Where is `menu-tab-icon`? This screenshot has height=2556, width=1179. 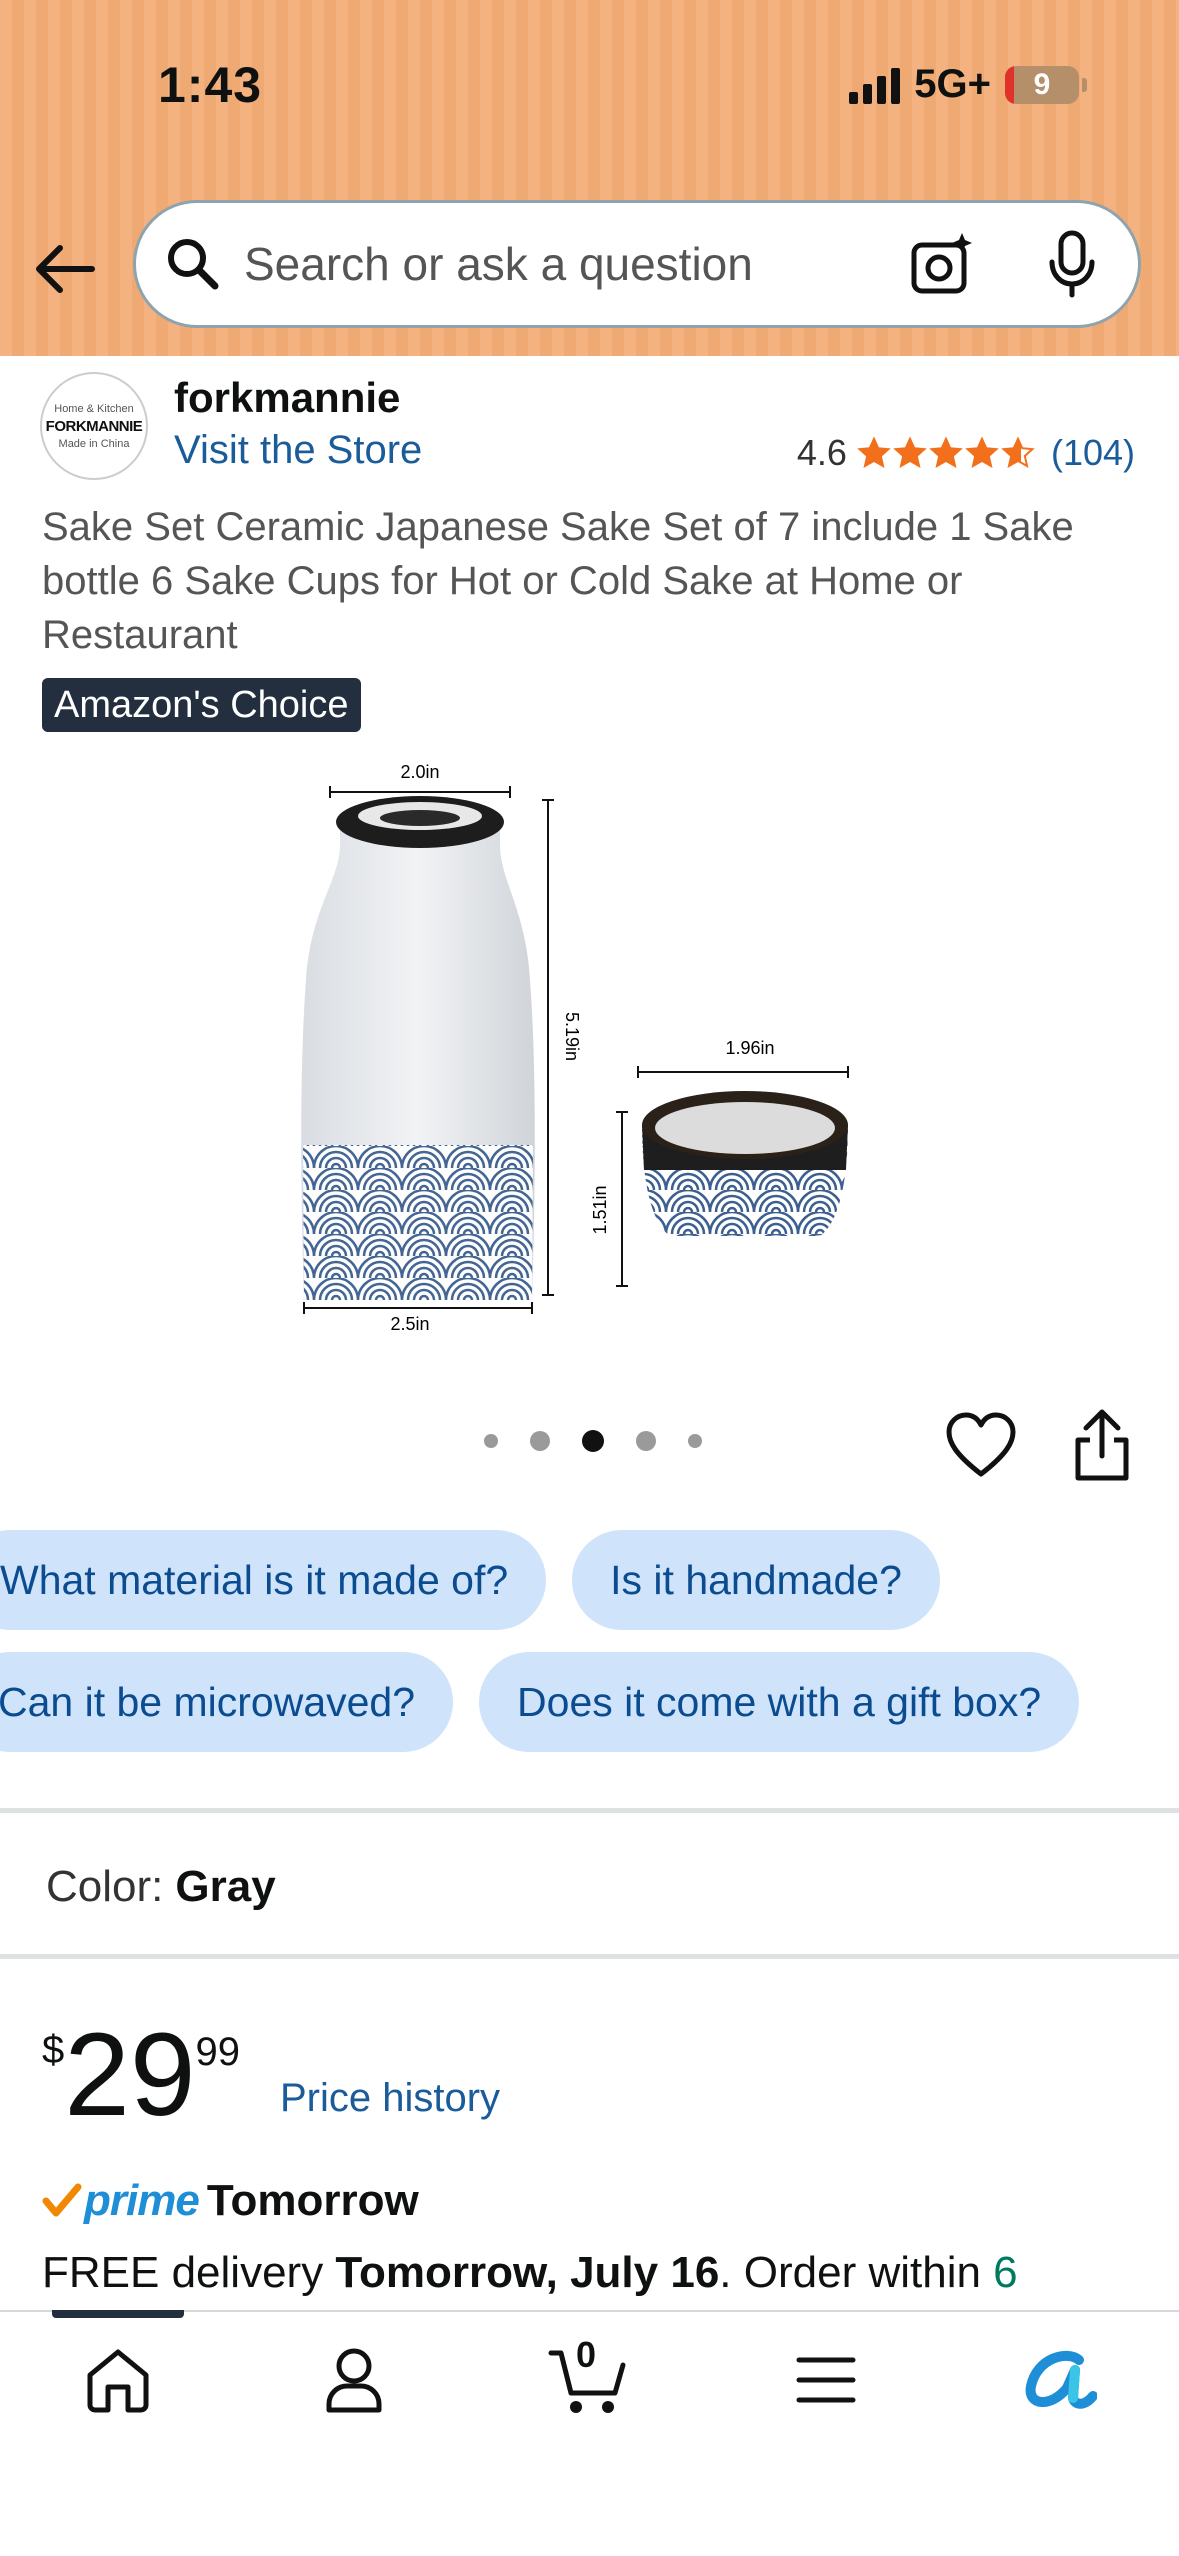
menu-tab-icon is located at coordinates (826, 2380).